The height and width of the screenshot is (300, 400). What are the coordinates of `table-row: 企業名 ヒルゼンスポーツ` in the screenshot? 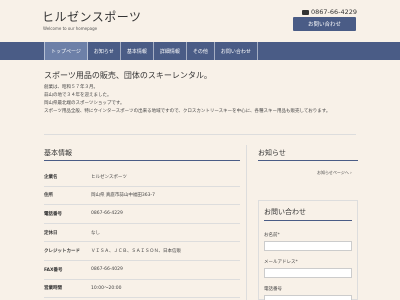 It's located at (142, 177).